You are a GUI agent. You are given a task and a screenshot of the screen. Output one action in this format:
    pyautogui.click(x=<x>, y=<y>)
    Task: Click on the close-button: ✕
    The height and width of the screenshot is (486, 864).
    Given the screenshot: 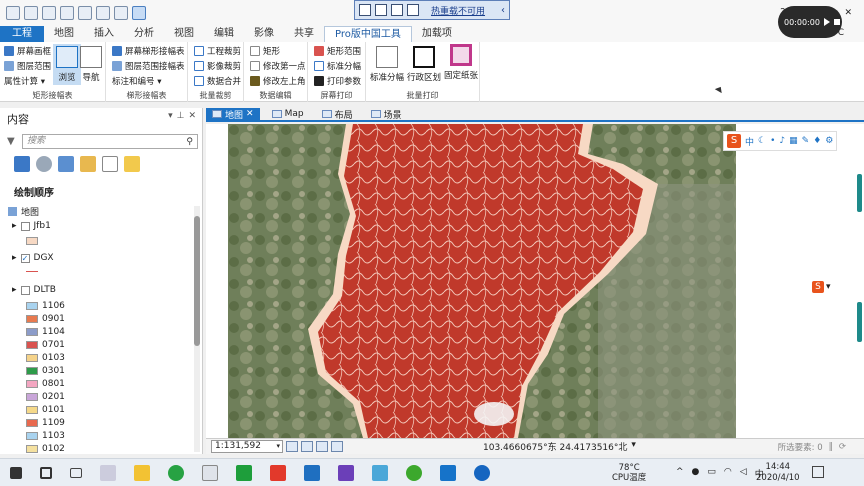 What is the action you would take?
    pyautogui.click(x=848, y=13)
    